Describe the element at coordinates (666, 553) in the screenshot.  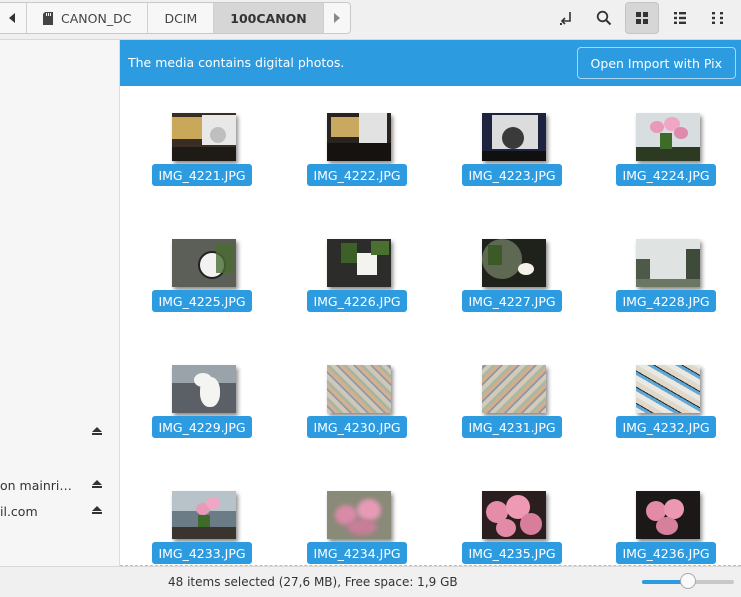
I see `file-name: IMG_4236.JPG` at that location.